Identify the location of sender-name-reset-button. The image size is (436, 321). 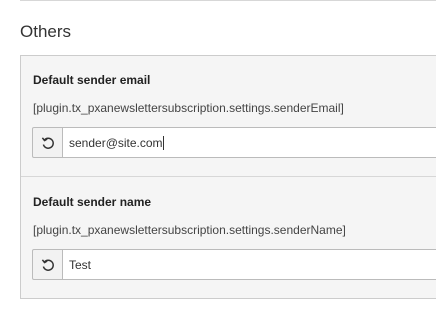
(47, 264).